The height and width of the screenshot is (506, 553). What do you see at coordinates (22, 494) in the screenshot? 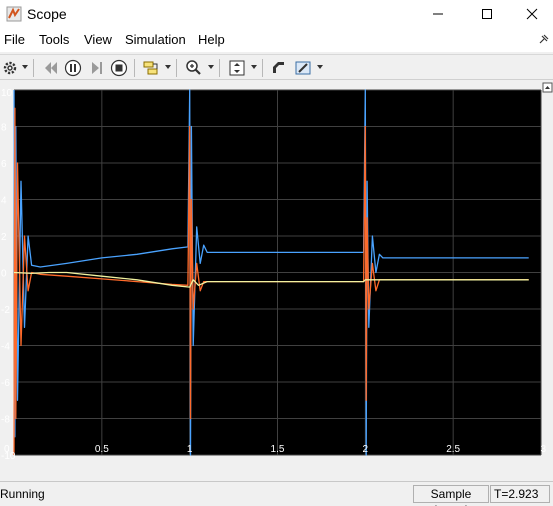
I see `simulation-status: Running` at bounding box center [22, 494].